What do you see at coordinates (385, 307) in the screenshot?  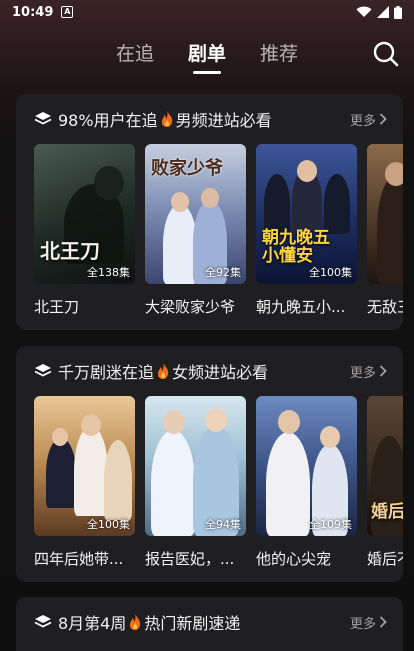 I see `drama-title: 无敌三` at bounding box center [385, 307].